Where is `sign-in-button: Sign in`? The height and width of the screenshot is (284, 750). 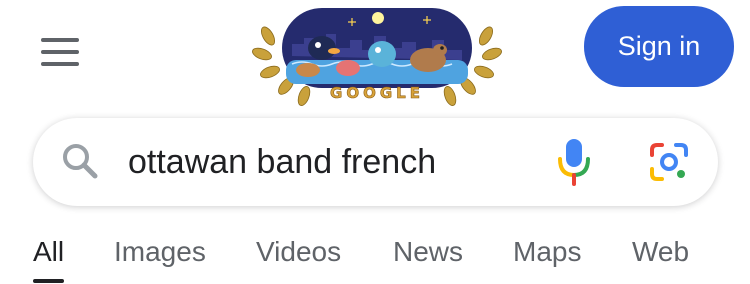
sign-in-button: Sign in is located at coordinates (659, 46).